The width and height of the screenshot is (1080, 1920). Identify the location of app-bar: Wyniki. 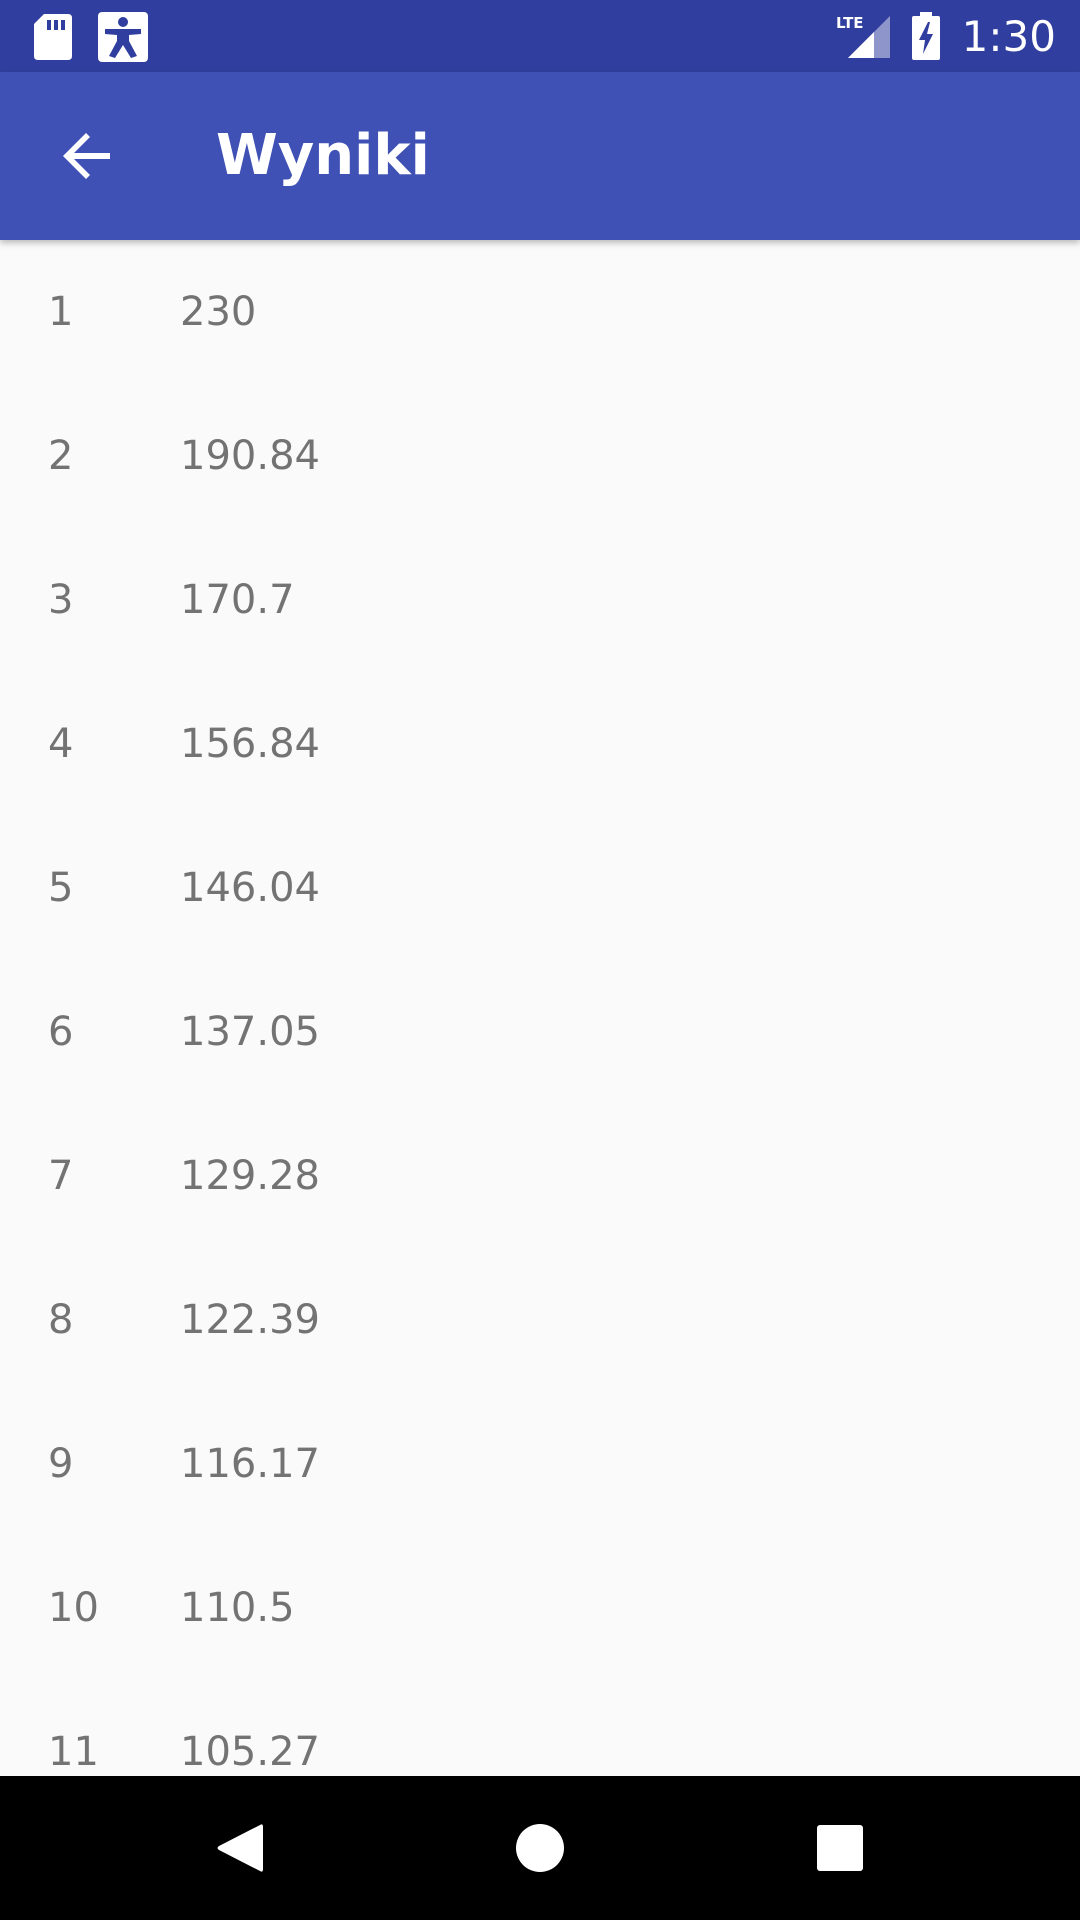
(540, 156).